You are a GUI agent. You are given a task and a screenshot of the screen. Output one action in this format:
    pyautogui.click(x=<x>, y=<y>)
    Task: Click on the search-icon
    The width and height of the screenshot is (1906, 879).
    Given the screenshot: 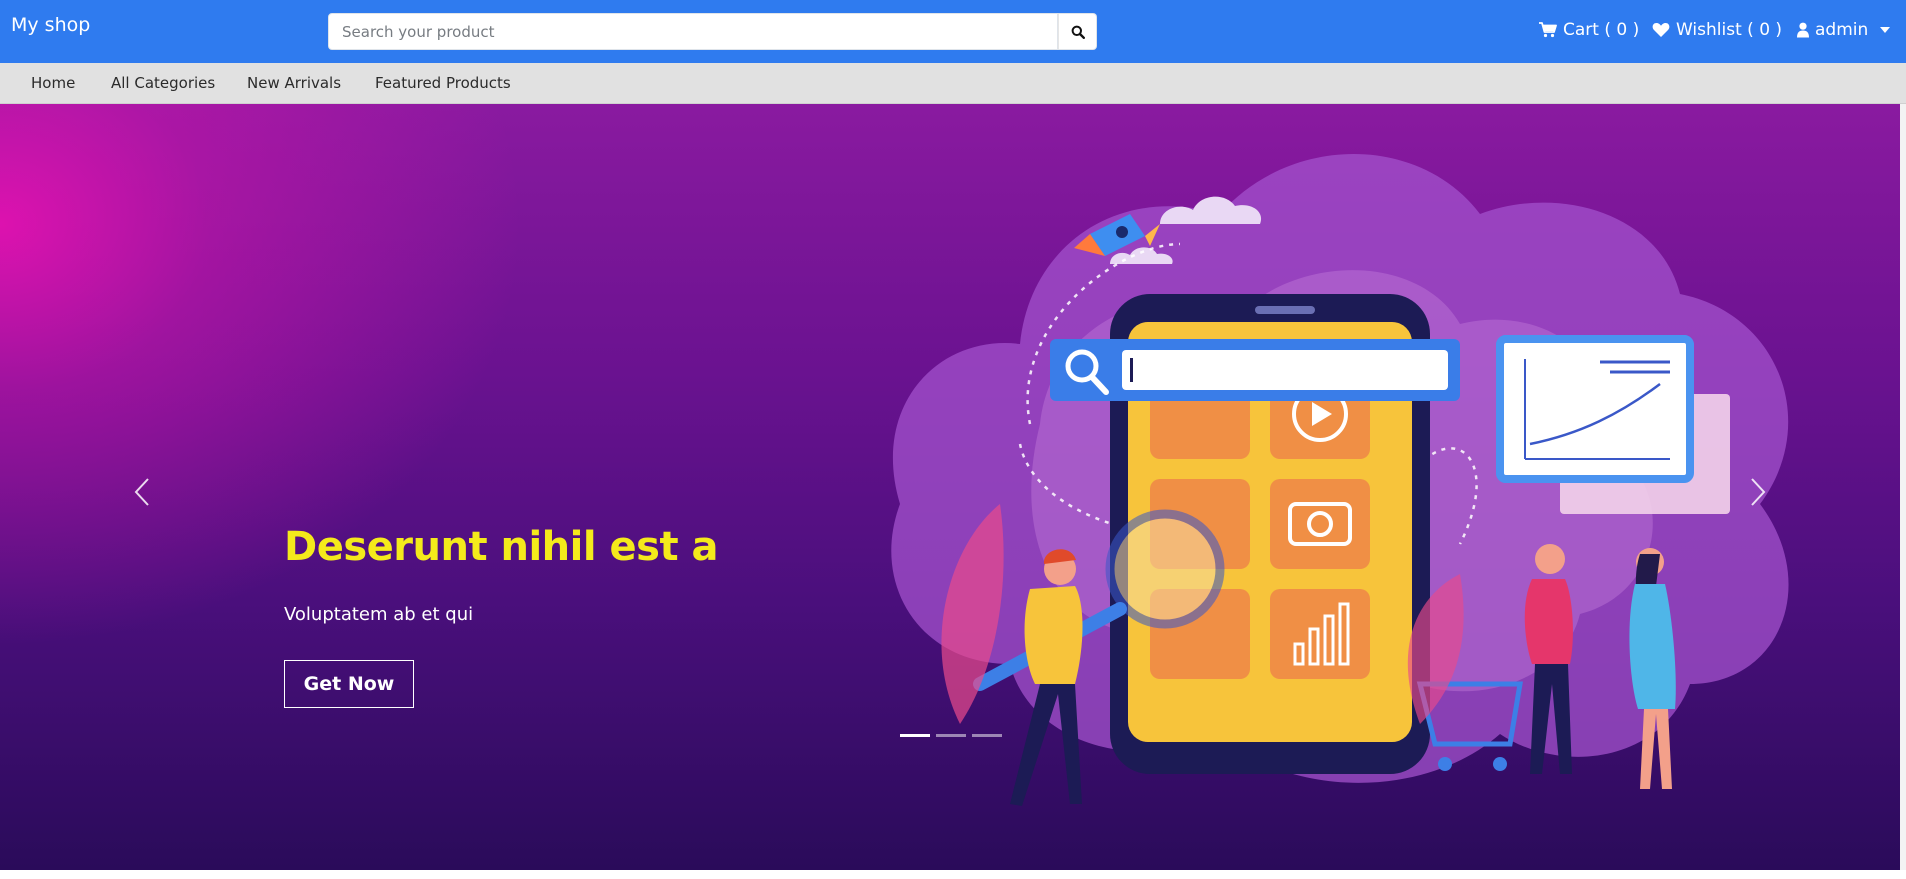 What is the action you would take?
    pyautogui.click(x=1078, y=32)
    